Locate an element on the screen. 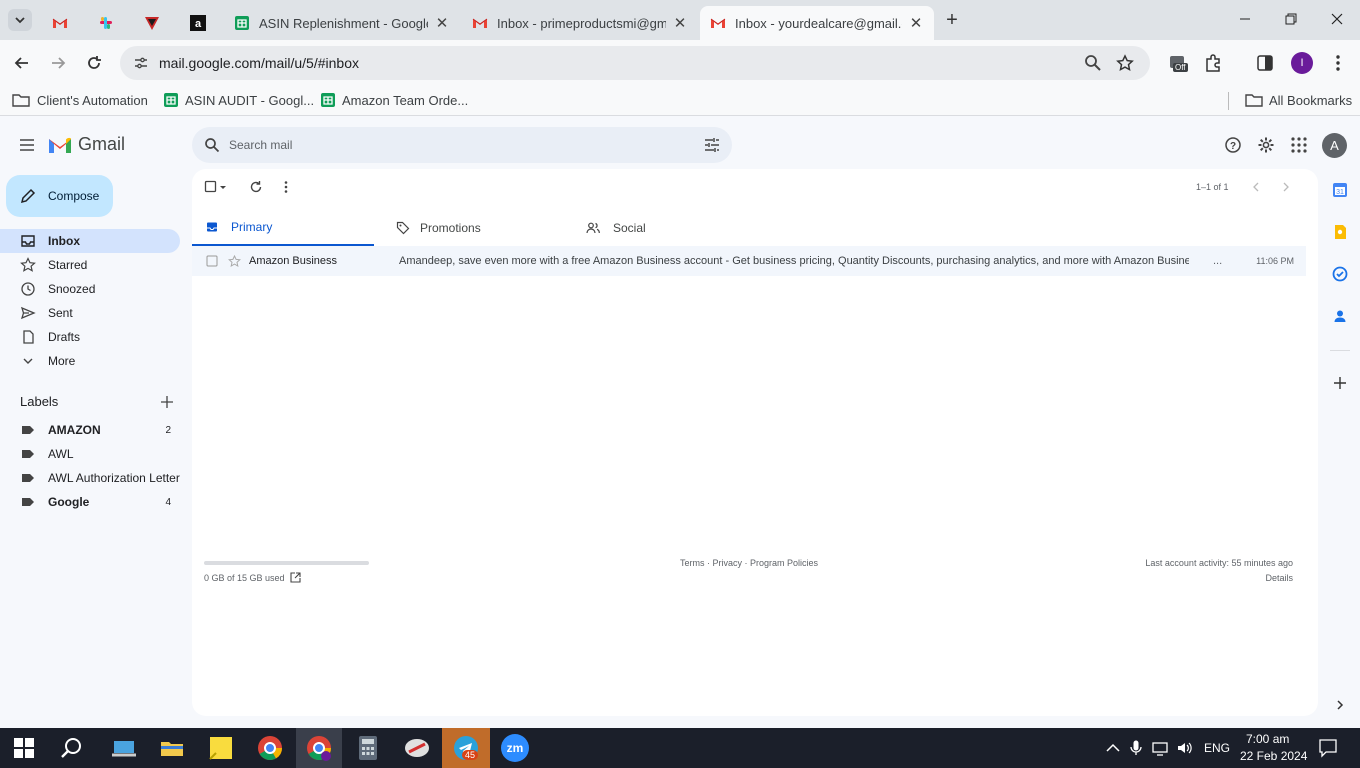 The height and width of the screenshot is (768, 1360). hide-panel-chevron-icon is located at coordinates (1340, 705).